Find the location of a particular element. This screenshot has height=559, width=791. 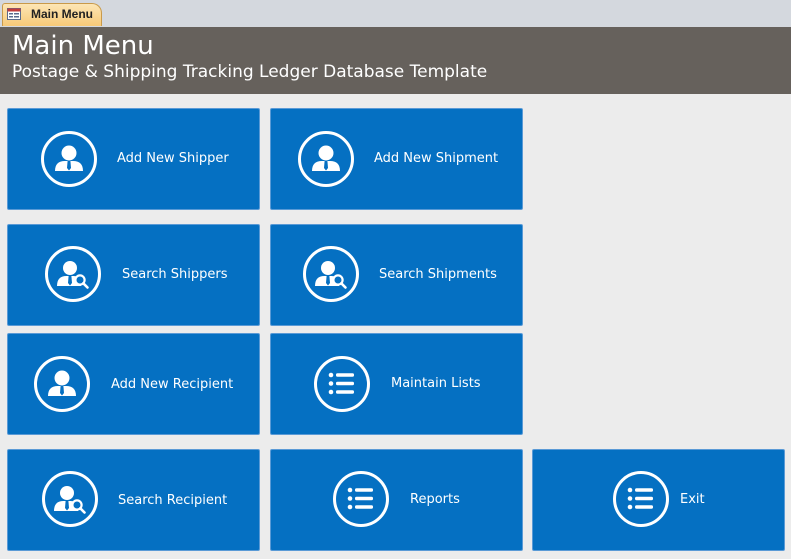

exit-label: Exit is located at coordinates (692, 499).